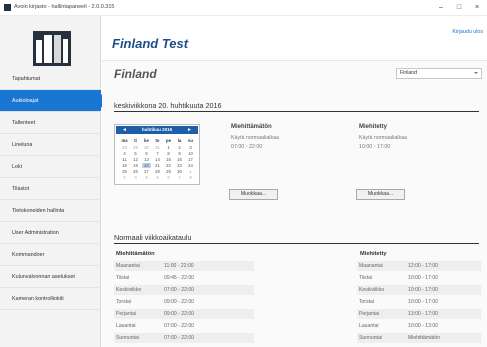 The image size is (487, 347). I want to click on unattended-schedule-heading: Miehittämätön, so click(135, 254).